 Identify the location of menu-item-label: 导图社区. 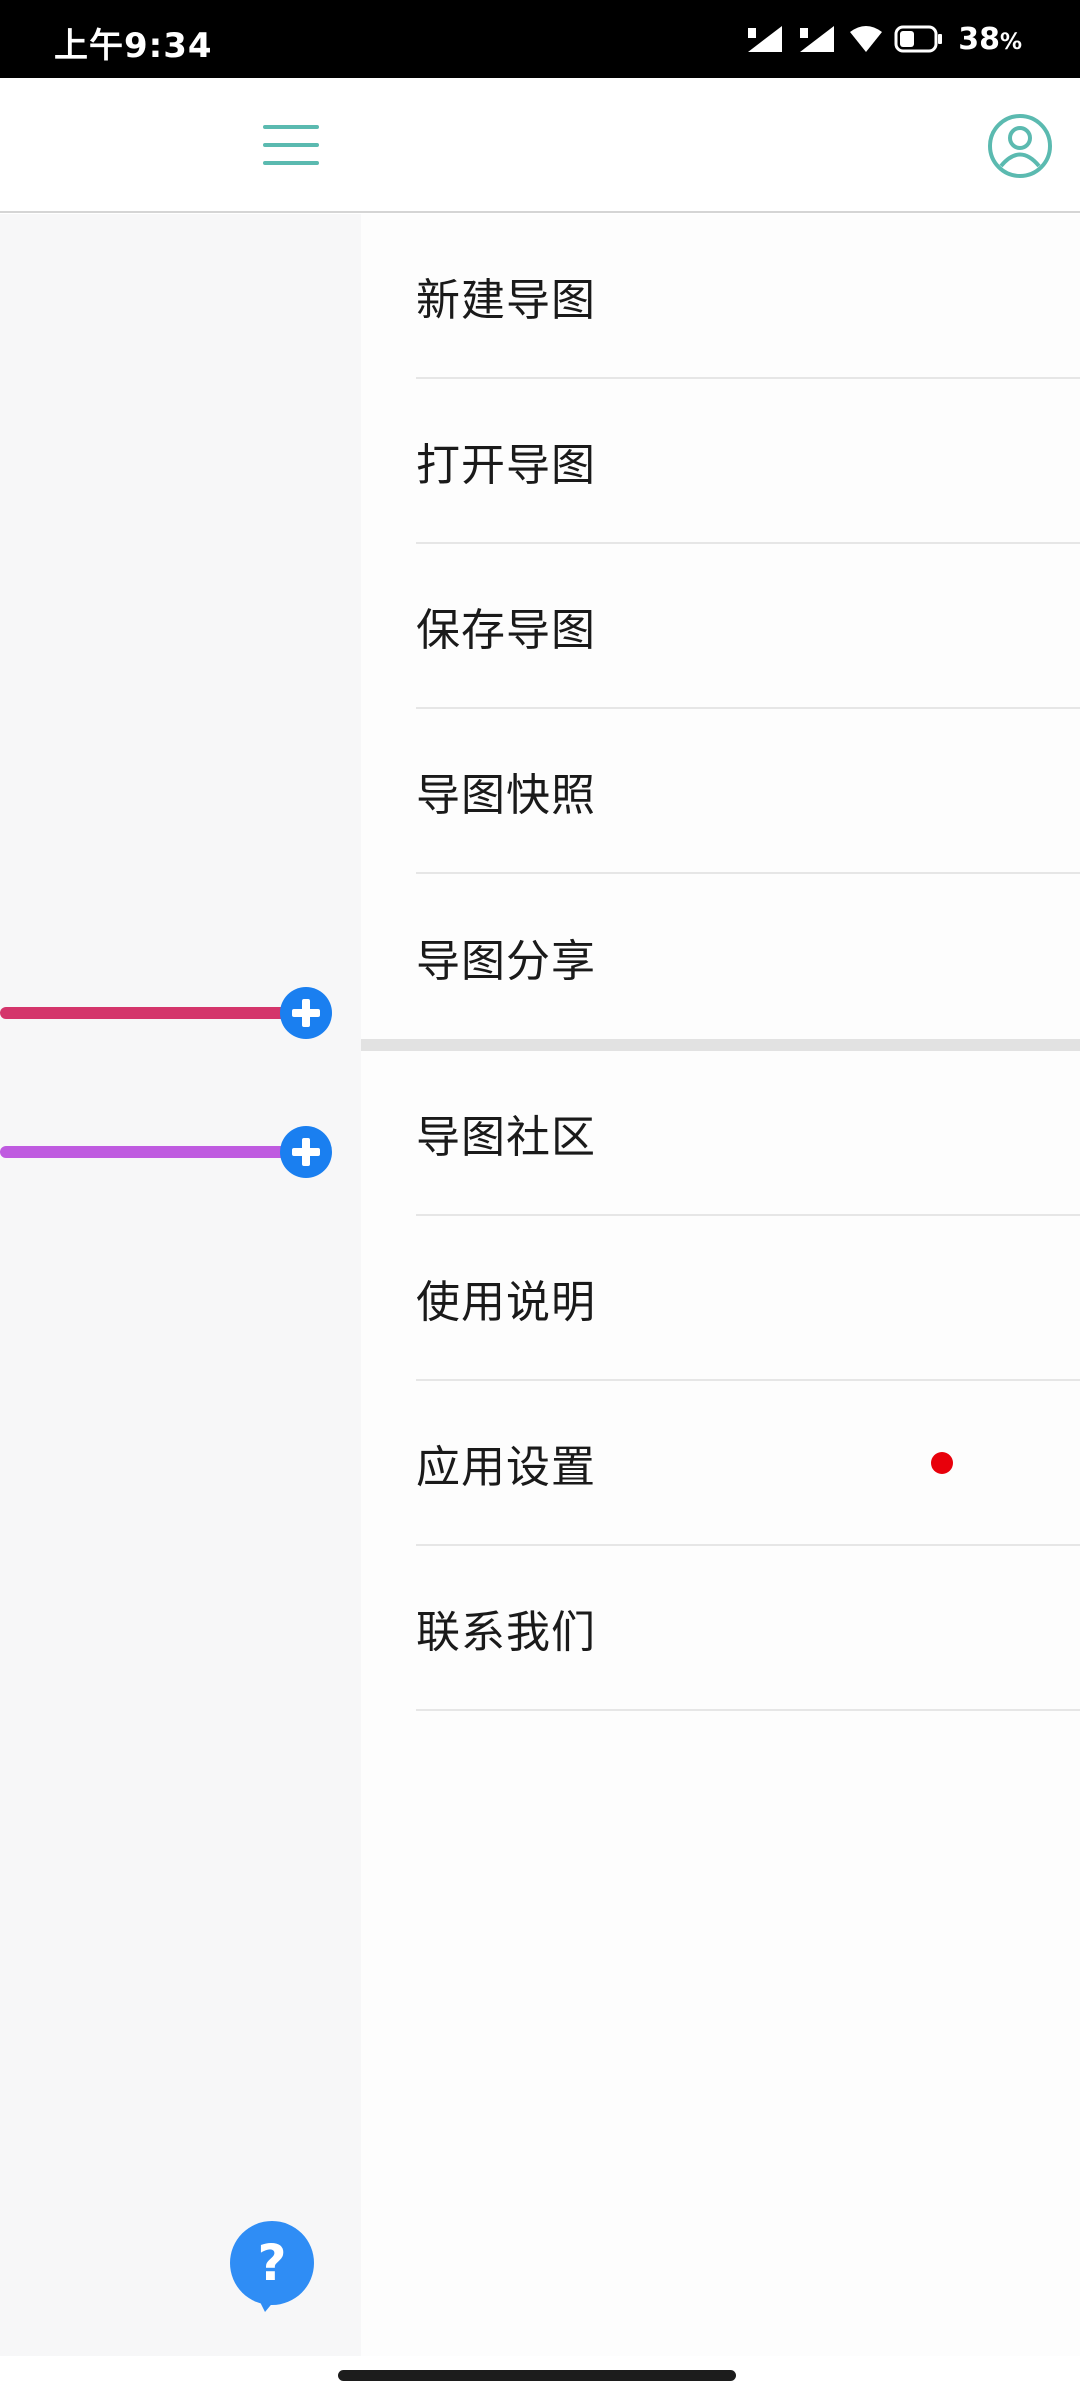
(506, 1137).